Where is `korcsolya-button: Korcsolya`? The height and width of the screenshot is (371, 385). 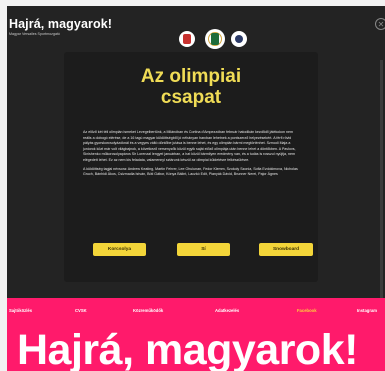 korcsolya-button: Korcsolya is located at coordinates (119, 249).